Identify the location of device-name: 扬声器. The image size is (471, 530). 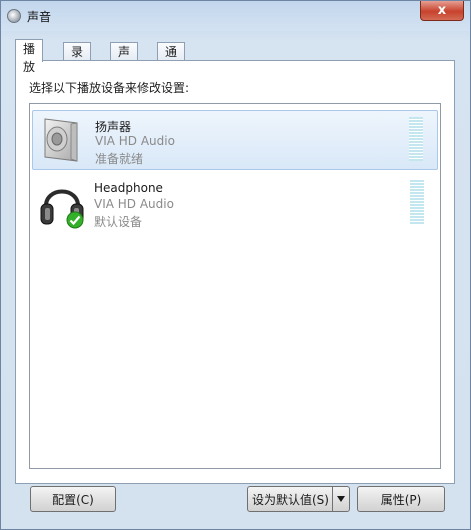
(113, 127).